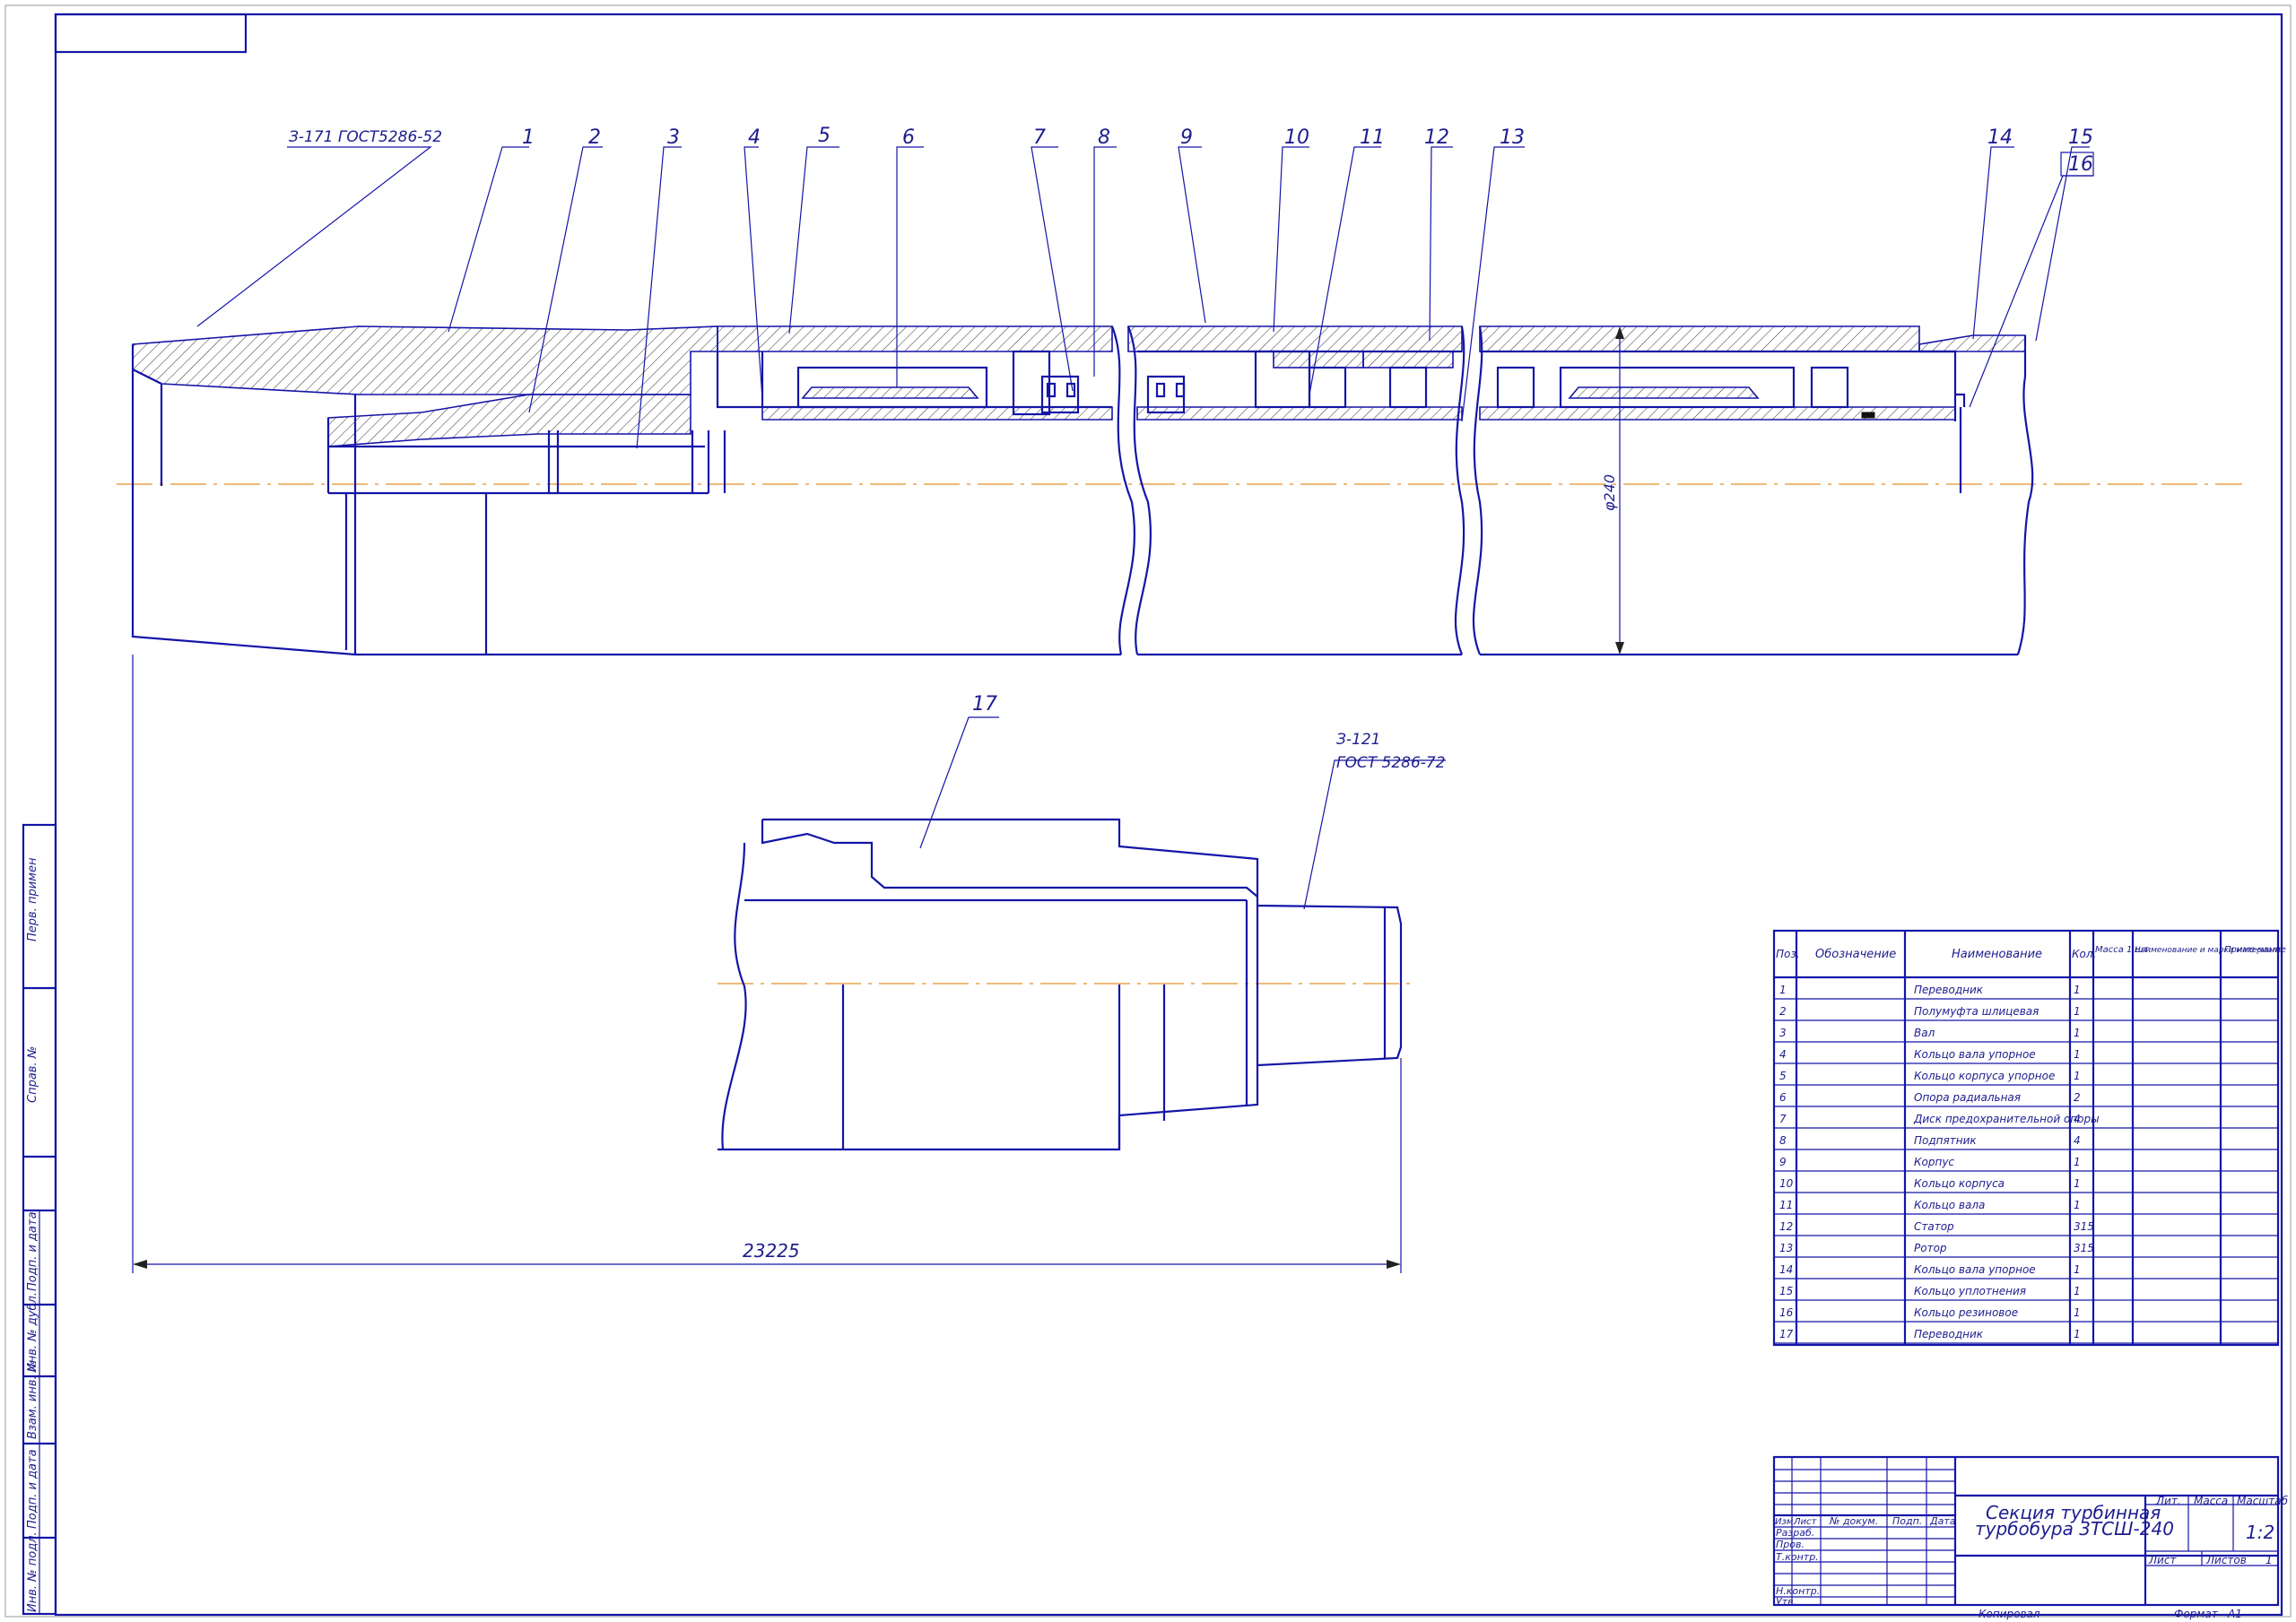 The height and width of the screenshot is (1622, 2296). Describe the element at coordinates (1805, 1522) in the screenshot. I see `tb-list: Лист` at that location.